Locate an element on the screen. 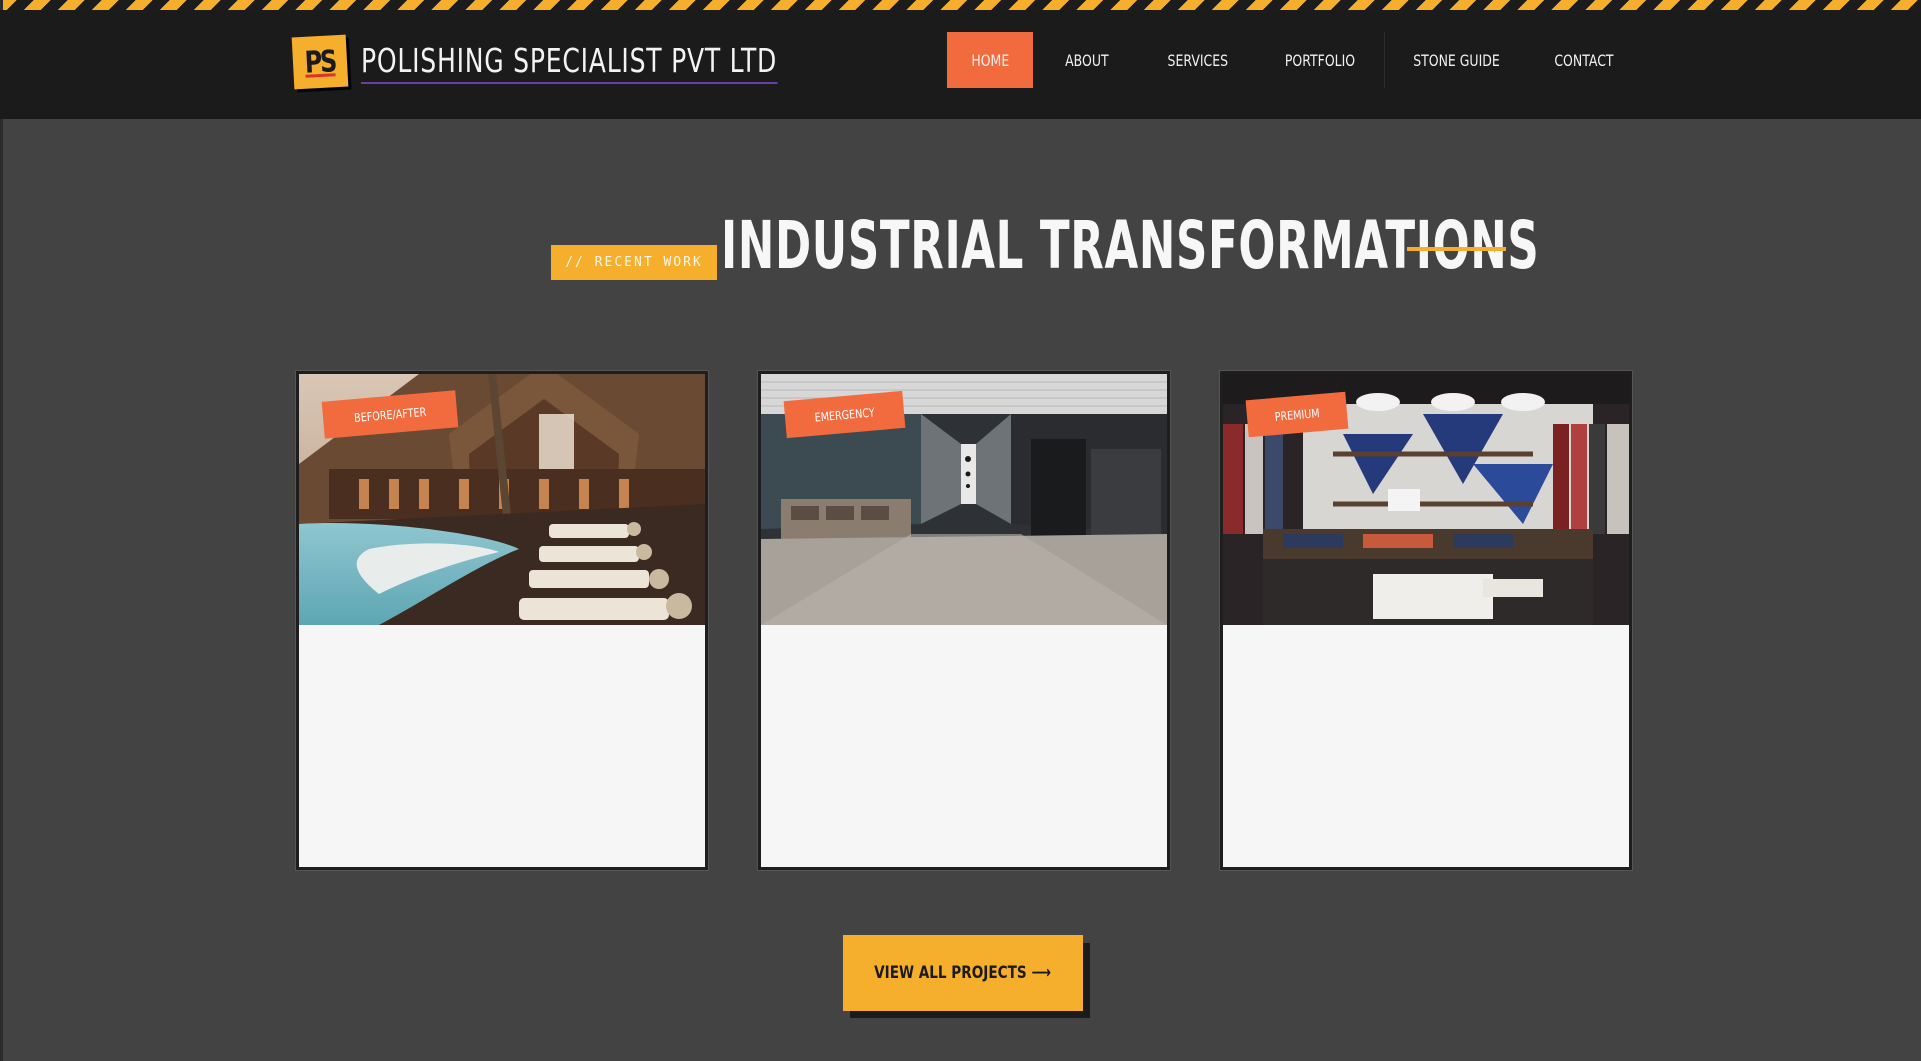 The width and height of the screenshot is (1921, 1061). project-card: EMERGENCY is located at coordinates (964, 620).